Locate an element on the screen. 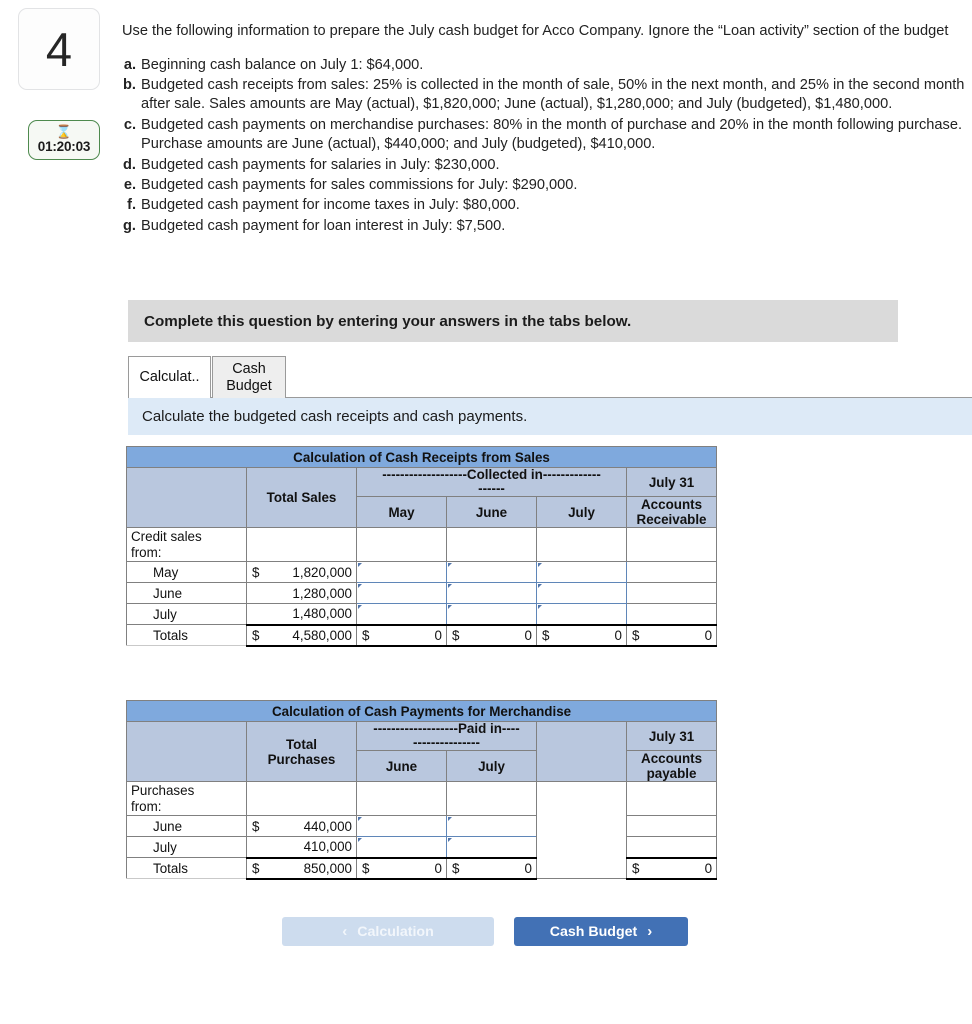  cell-totals-may: $0 is located at coordinates (401, 635).